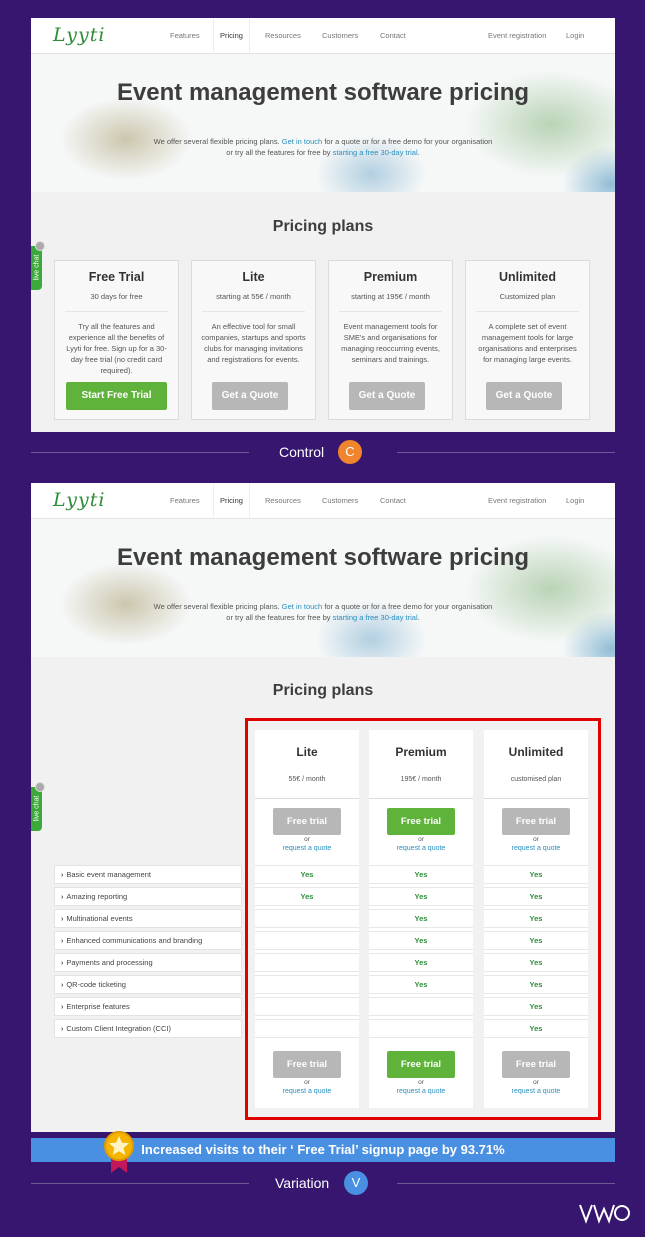 The image size is (645, 1237). I want to click on plan-price: Customized plan, so click(527, 296).